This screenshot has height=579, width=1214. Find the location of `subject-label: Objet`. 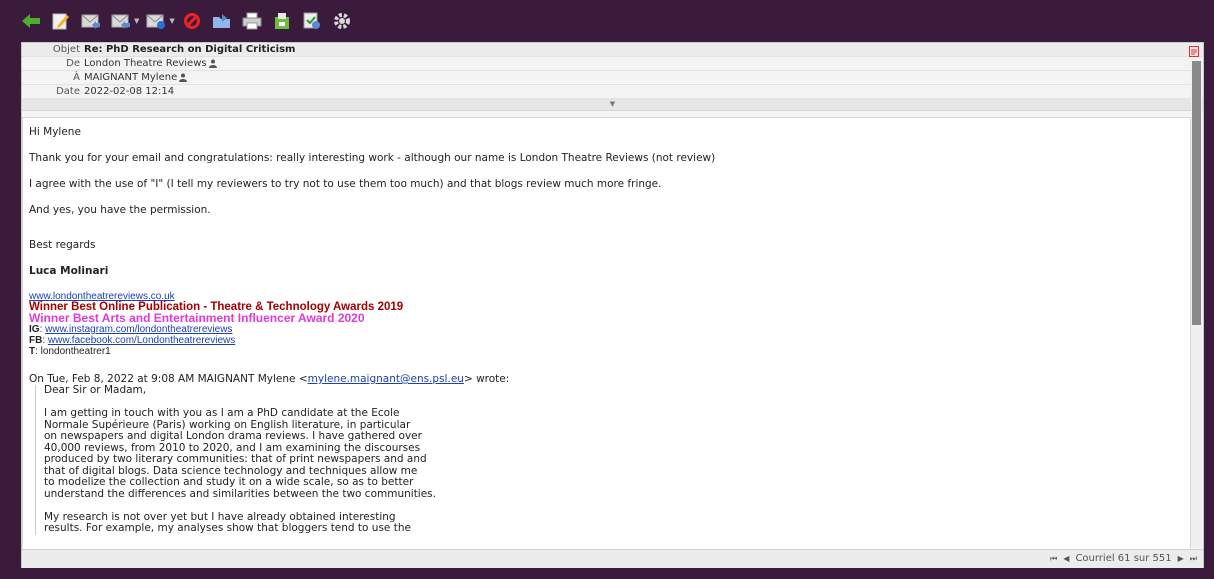

subject-label: Objet is located at coordinates (66, 49).